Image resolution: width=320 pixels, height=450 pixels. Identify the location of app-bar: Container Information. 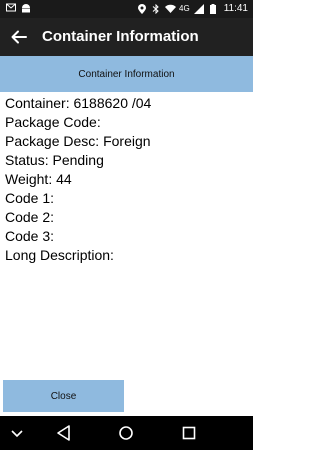
(126, 37).